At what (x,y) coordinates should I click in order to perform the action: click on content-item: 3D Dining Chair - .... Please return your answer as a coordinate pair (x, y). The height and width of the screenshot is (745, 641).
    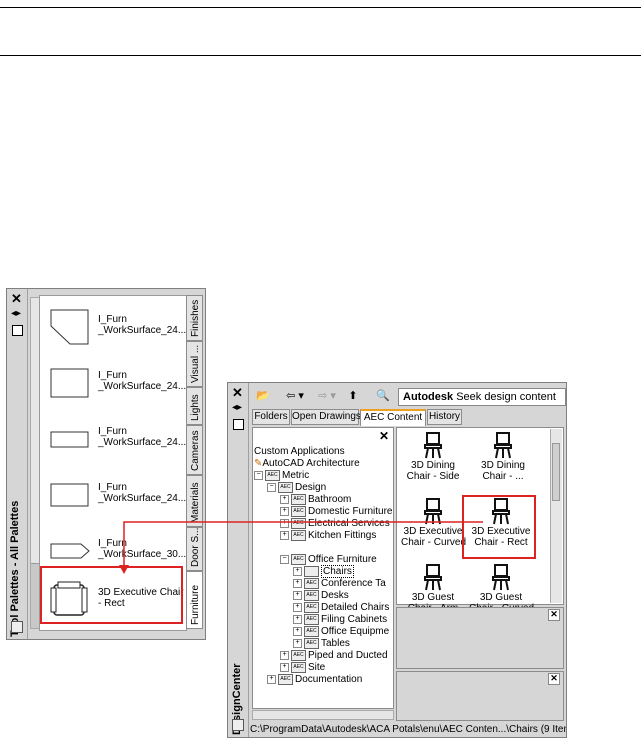
    Looking at the image, I should click on (503, 462).